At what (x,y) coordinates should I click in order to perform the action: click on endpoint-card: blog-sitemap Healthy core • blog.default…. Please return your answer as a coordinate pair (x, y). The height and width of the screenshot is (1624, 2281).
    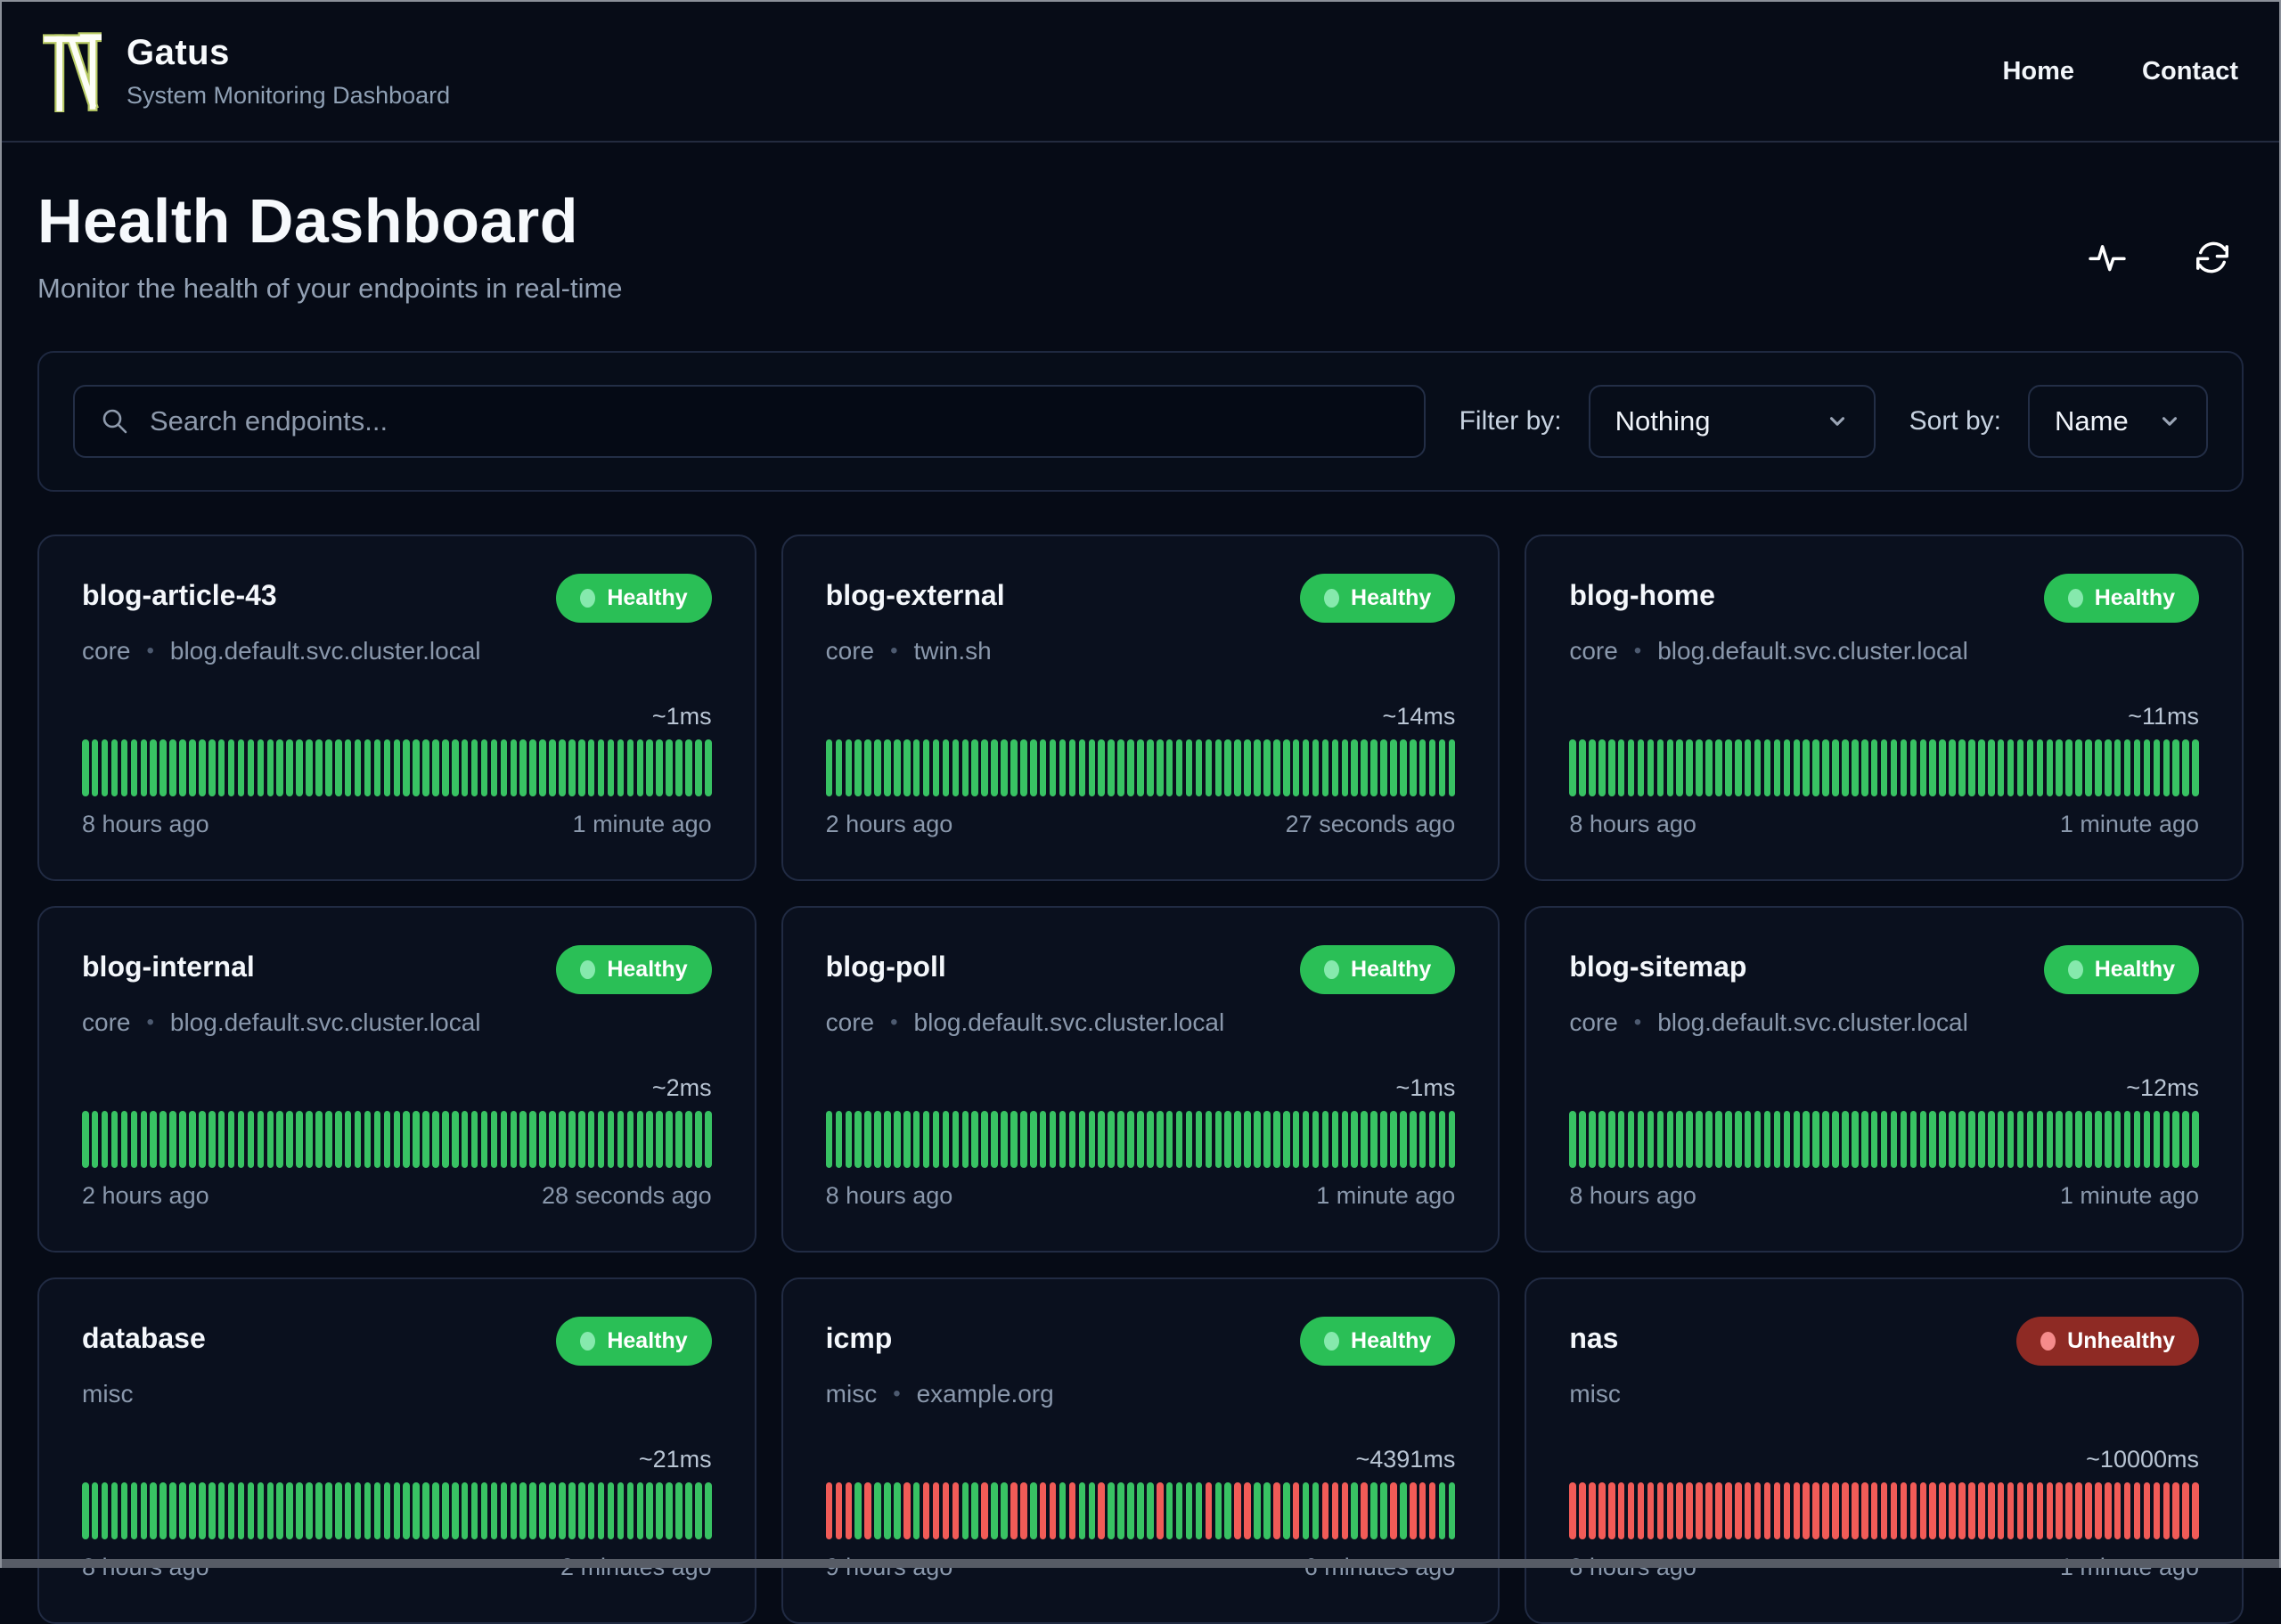
    Looking at the image, I should click on (1884, 1079).